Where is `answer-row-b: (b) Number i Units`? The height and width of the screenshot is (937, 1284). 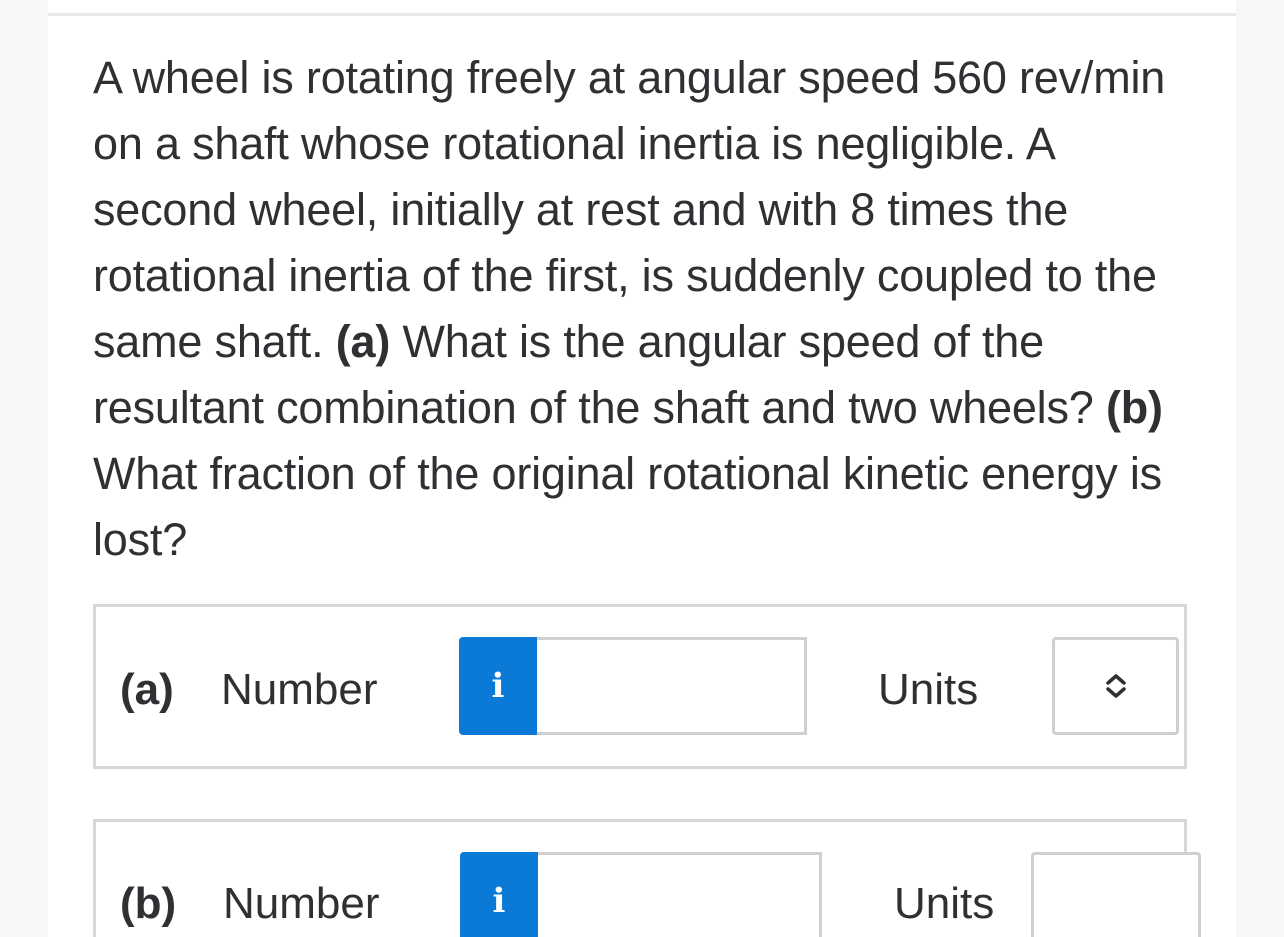 answer-row-b: (b) Number i Units is located at coordinates (647, 878).